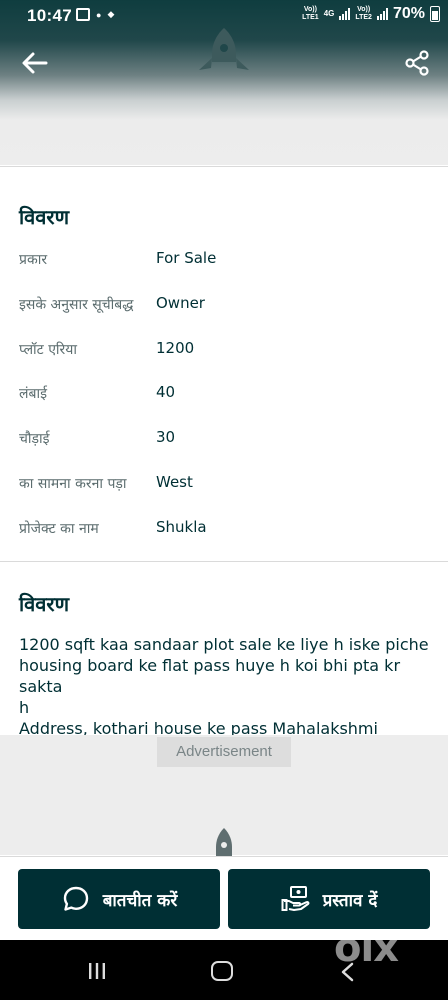 Image resolution: width=448 pixels, height=1000 pixels. What do you see at coordinates (97, 971) in the screenshot?
I see `recent-apps-icon` at bounding box center [97, 971].